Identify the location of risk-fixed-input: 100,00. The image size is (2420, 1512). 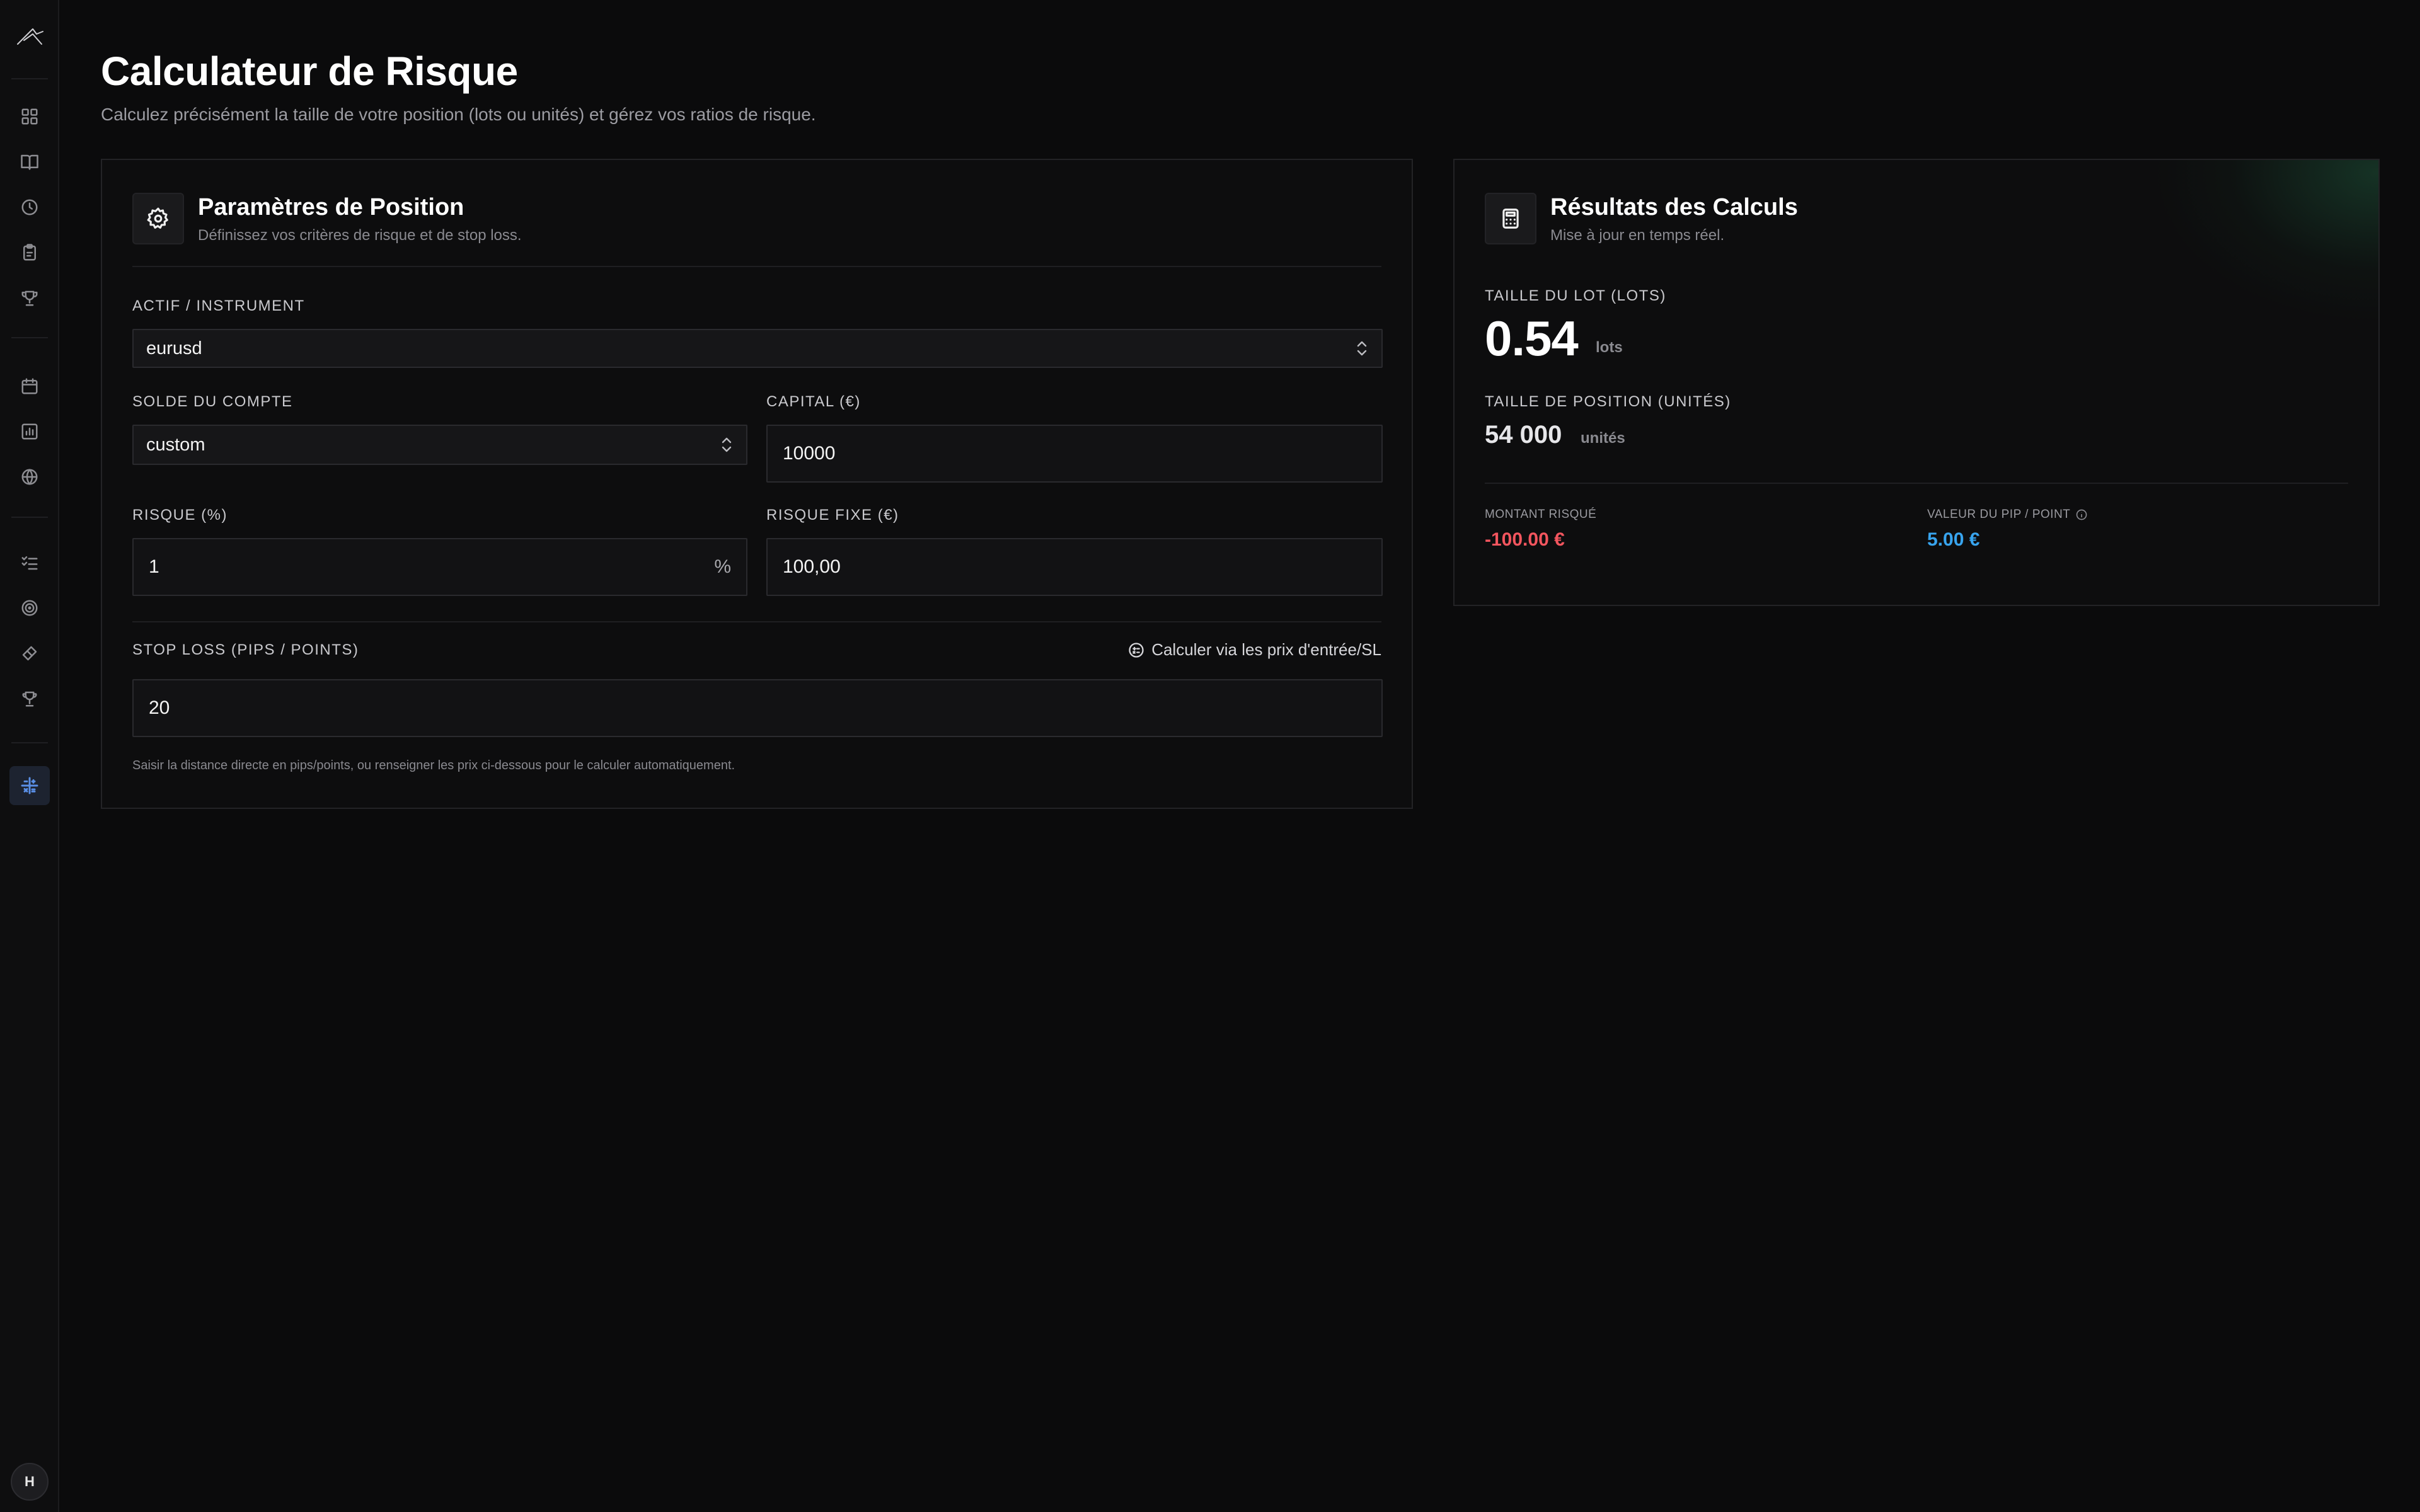
(1074, 567).